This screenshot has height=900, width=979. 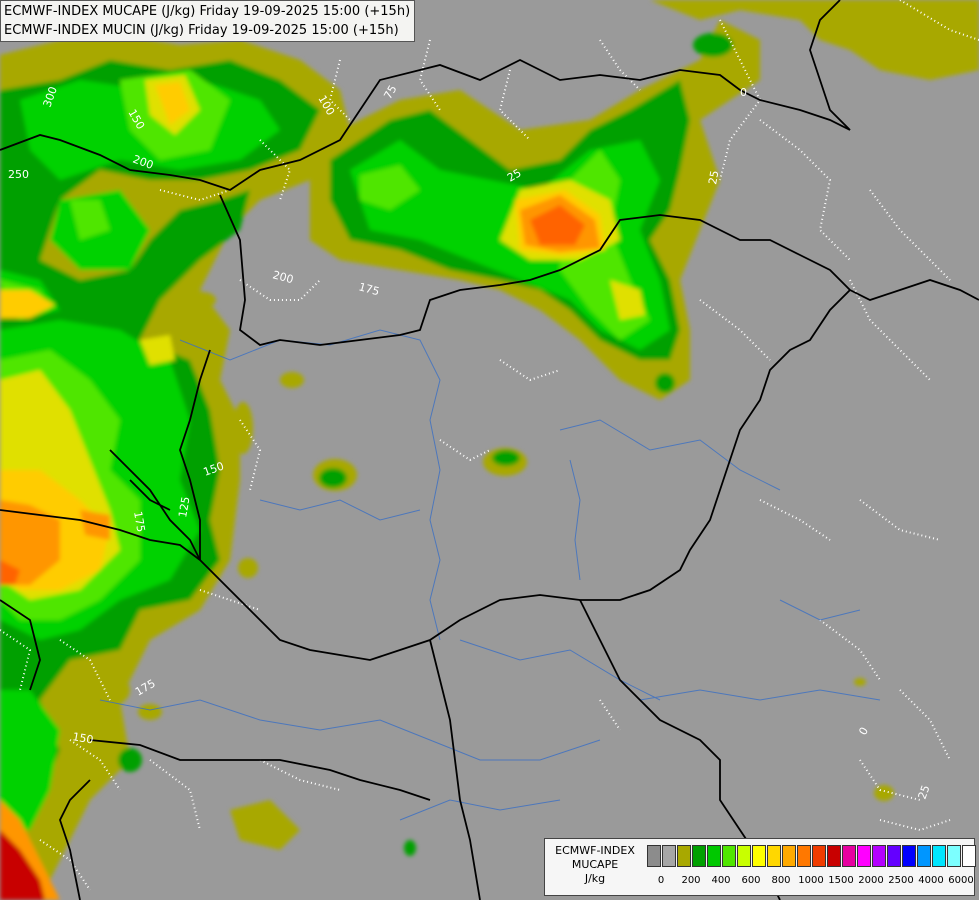 What do you see at coordinates (595, 878) in the screenshot?
I see `legend-unit: J/kg` at bounding box center [595, 878].